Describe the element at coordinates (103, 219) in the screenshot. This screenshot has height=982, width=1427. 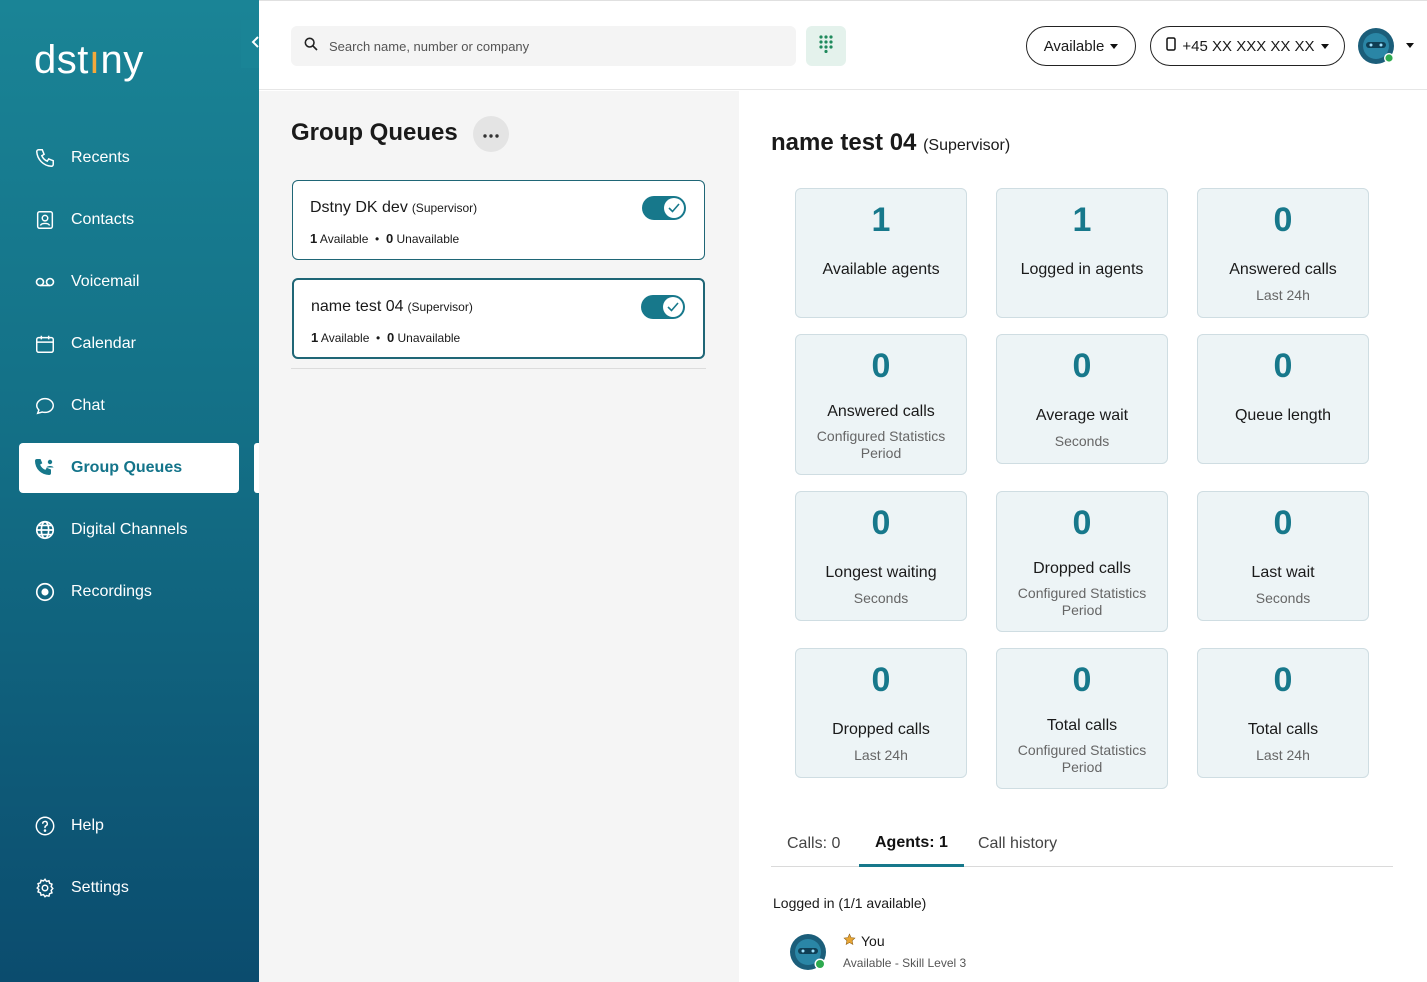
I see `sidebar-item-label: Contacts` at that location.